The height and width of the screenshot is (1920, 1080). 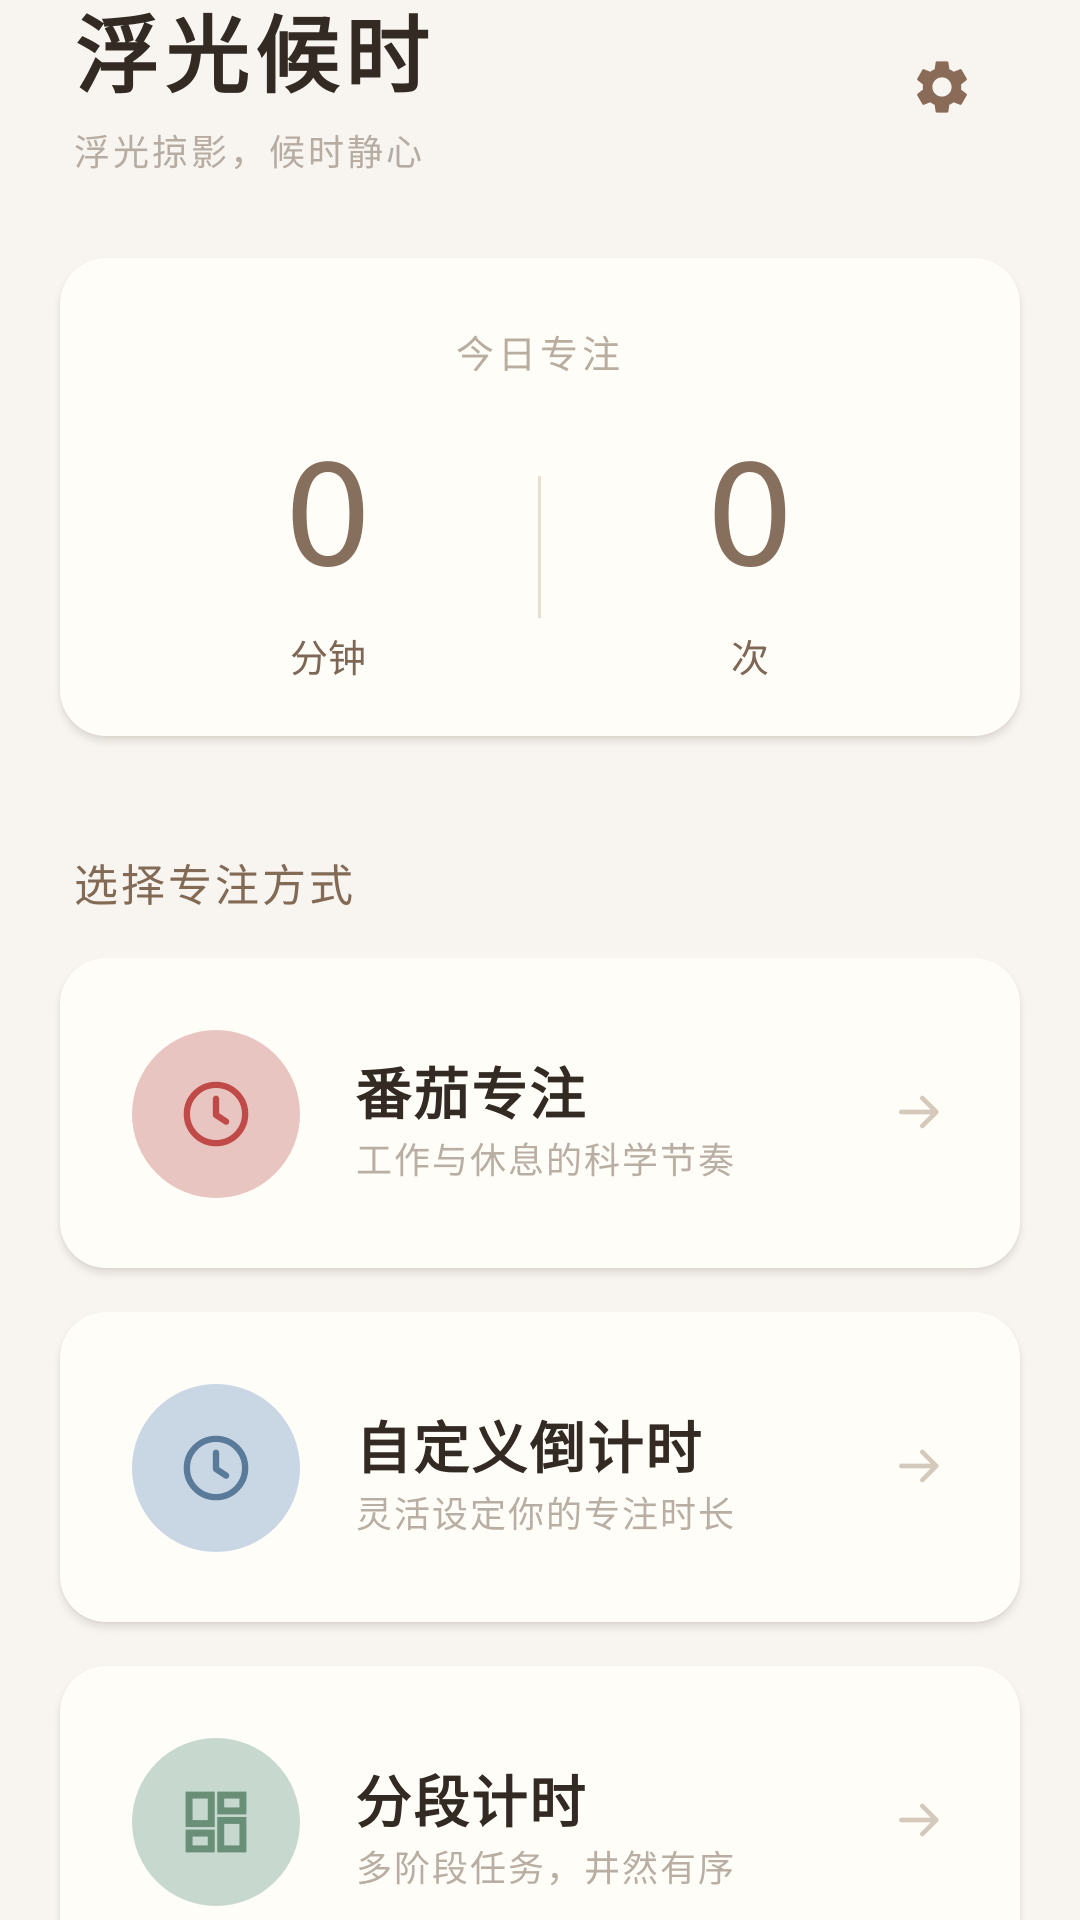 I want to click on pomodoro-mode-title: 番茄专注, so click(x=472, y=1095).